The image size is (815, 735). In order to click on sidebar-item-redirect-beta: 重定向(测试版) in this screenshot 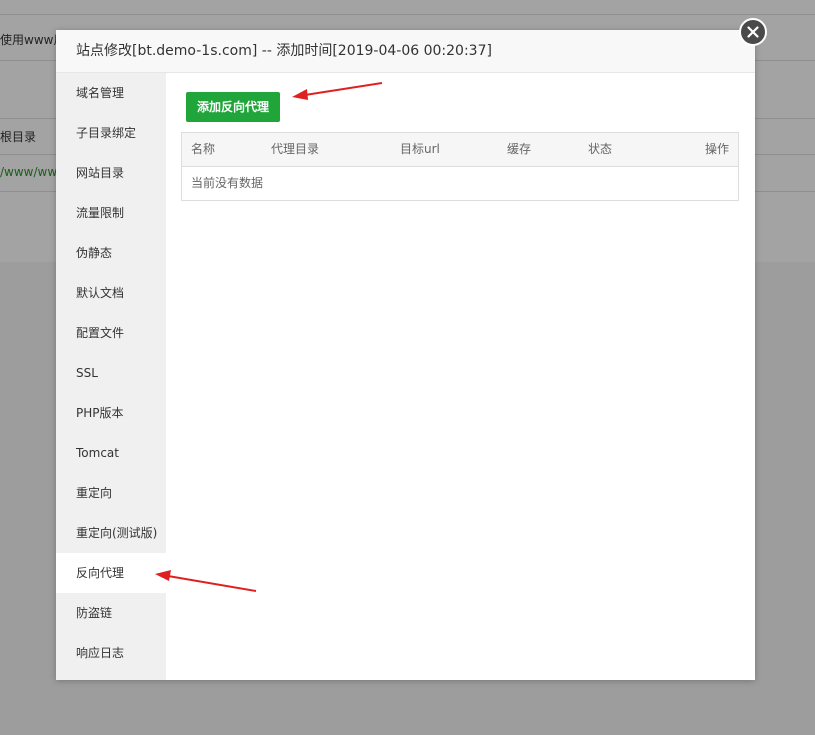, I will do `click(111, 533)`.